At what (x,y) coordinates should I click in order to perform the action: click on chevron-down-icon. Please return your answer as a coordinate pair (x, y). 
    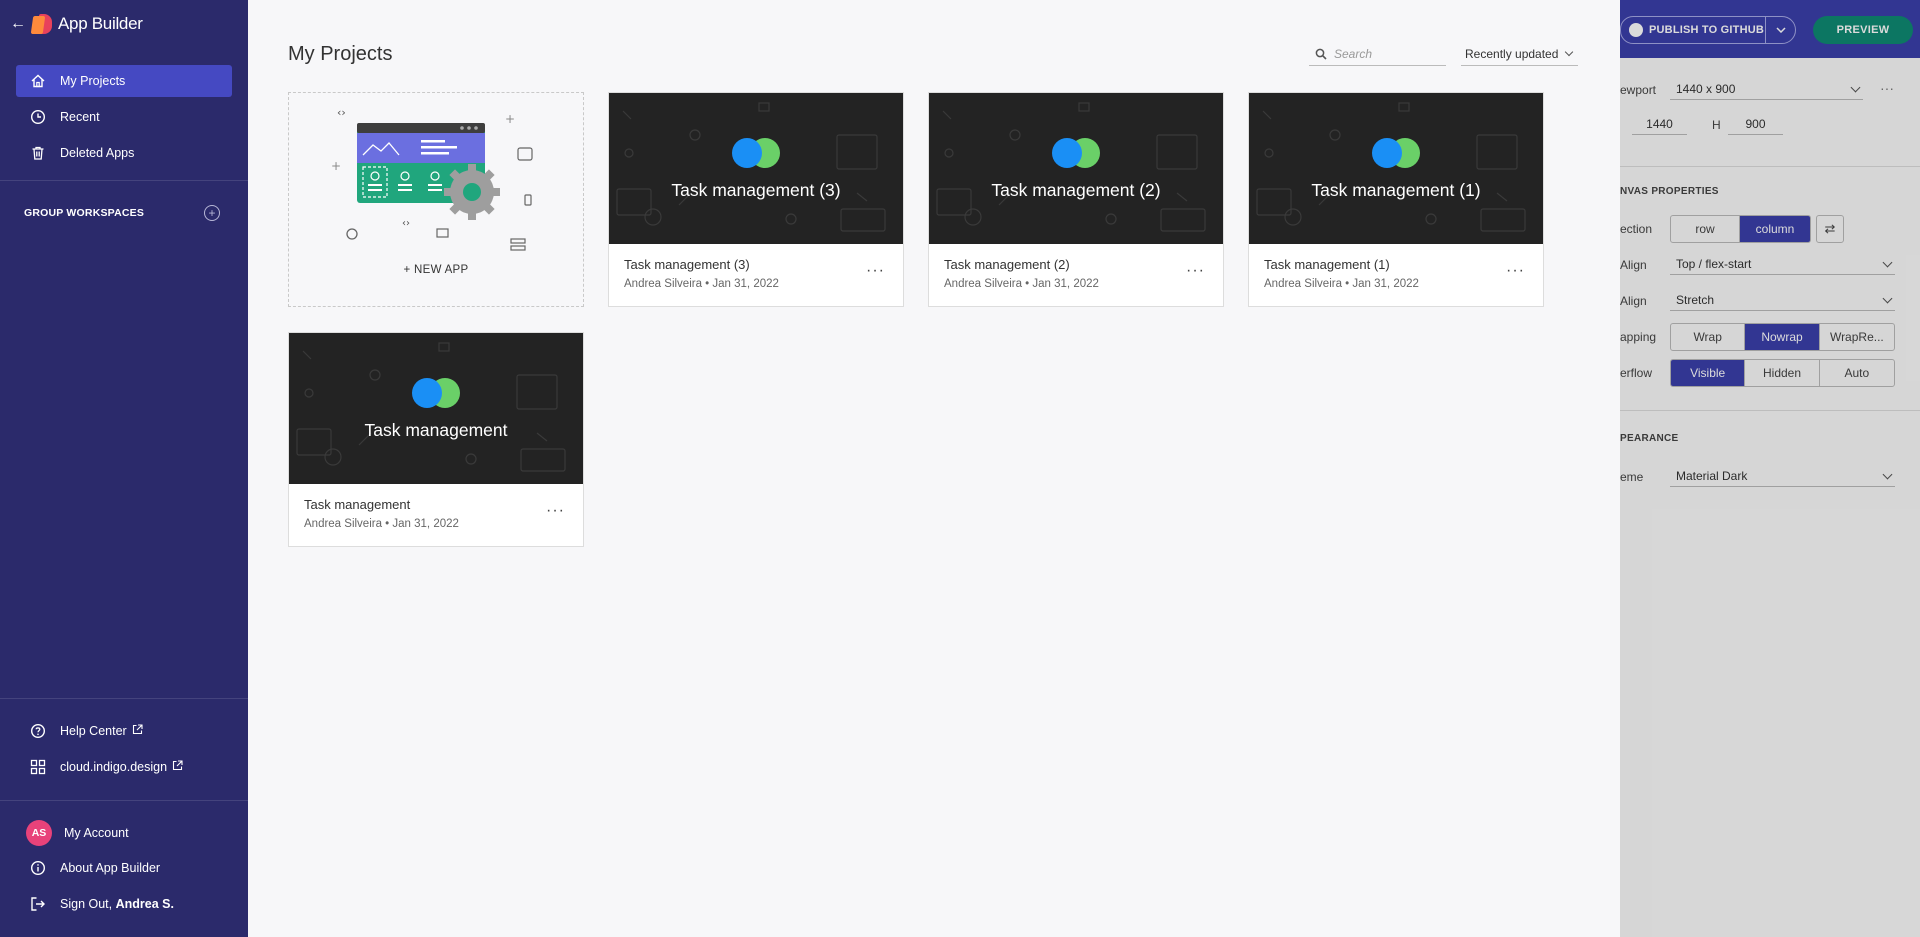
    Looking at the image, I should click on (1569, 52).